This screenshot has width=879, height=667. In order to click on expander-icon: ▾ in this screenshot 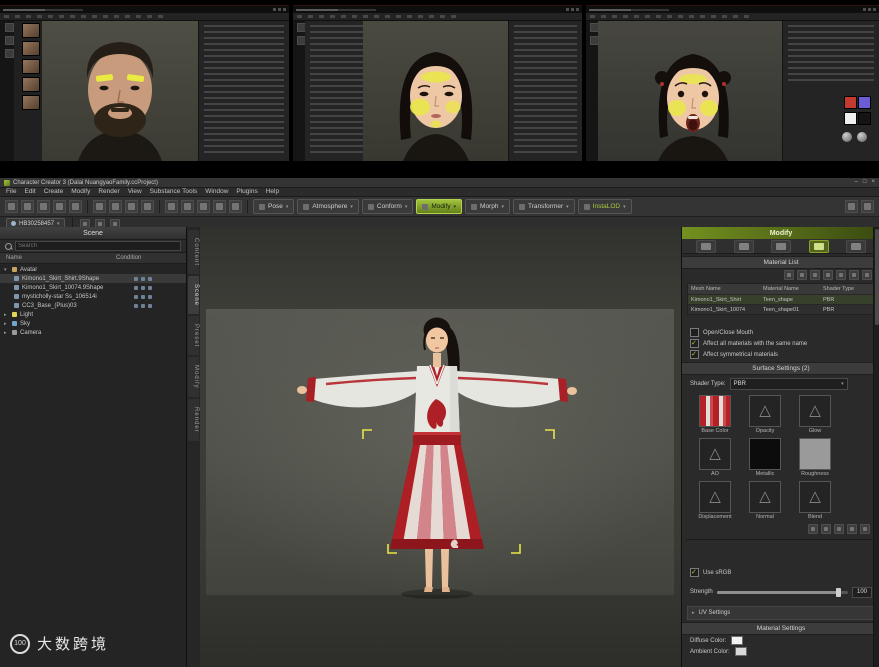, I will do `click(6, 270)`.